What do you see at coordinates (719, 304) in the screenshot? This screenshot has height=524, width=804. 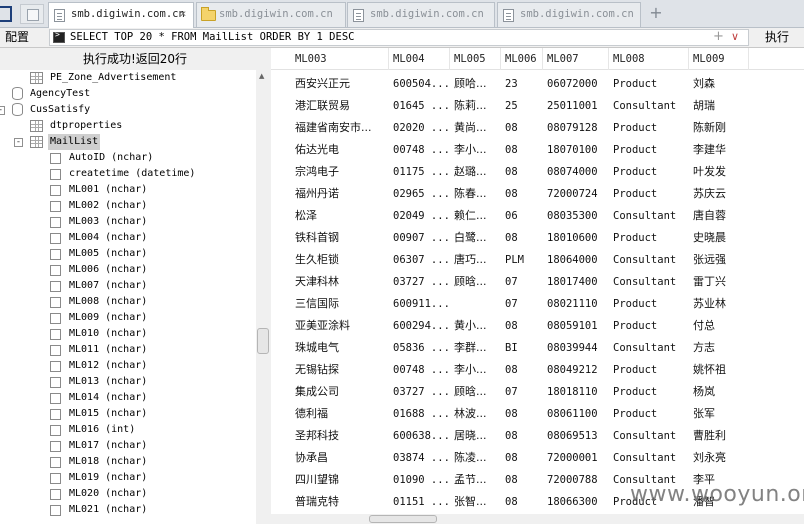 I see `table-cell: 苏业林` at bounding box center [719, 304].